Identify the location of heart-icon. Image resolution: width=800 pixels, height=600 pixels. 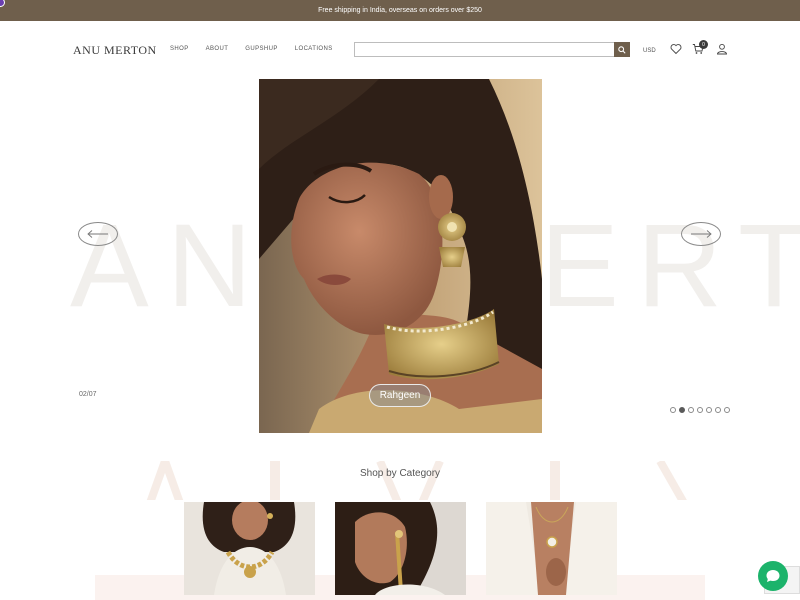
(676, 49).